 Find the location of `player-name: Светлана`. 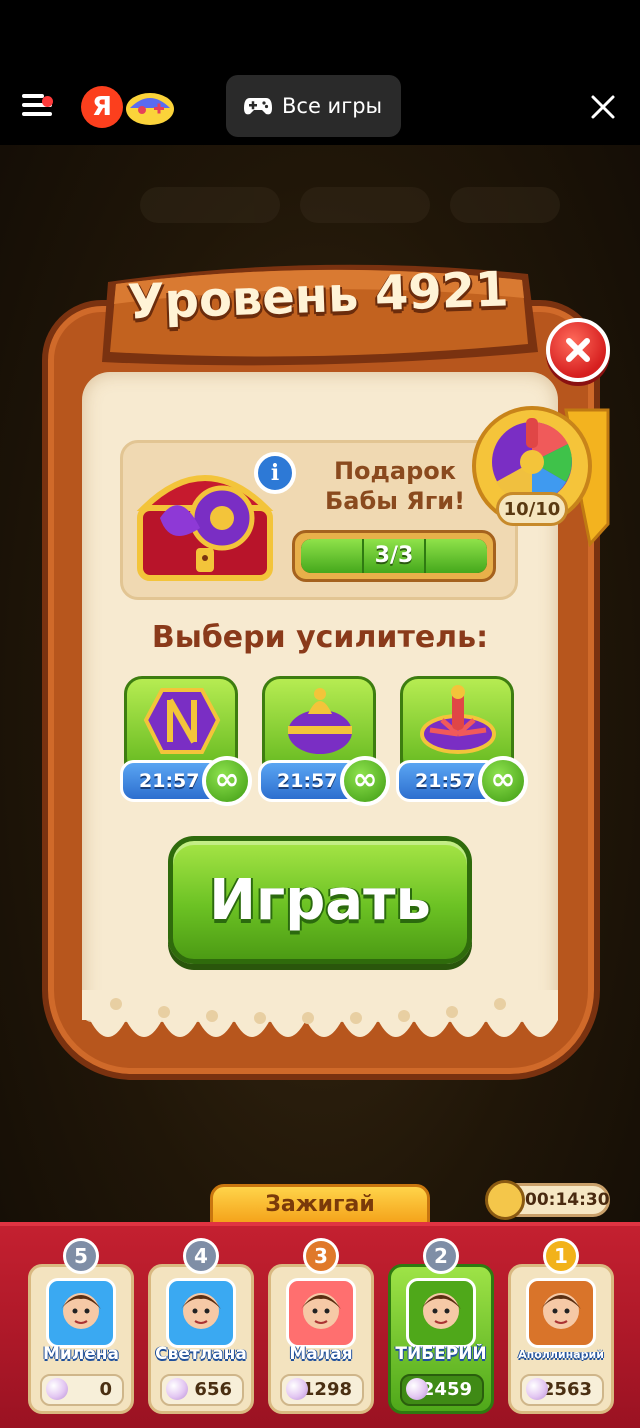

player-name: Светлана is located at coordinates (201, 1354).